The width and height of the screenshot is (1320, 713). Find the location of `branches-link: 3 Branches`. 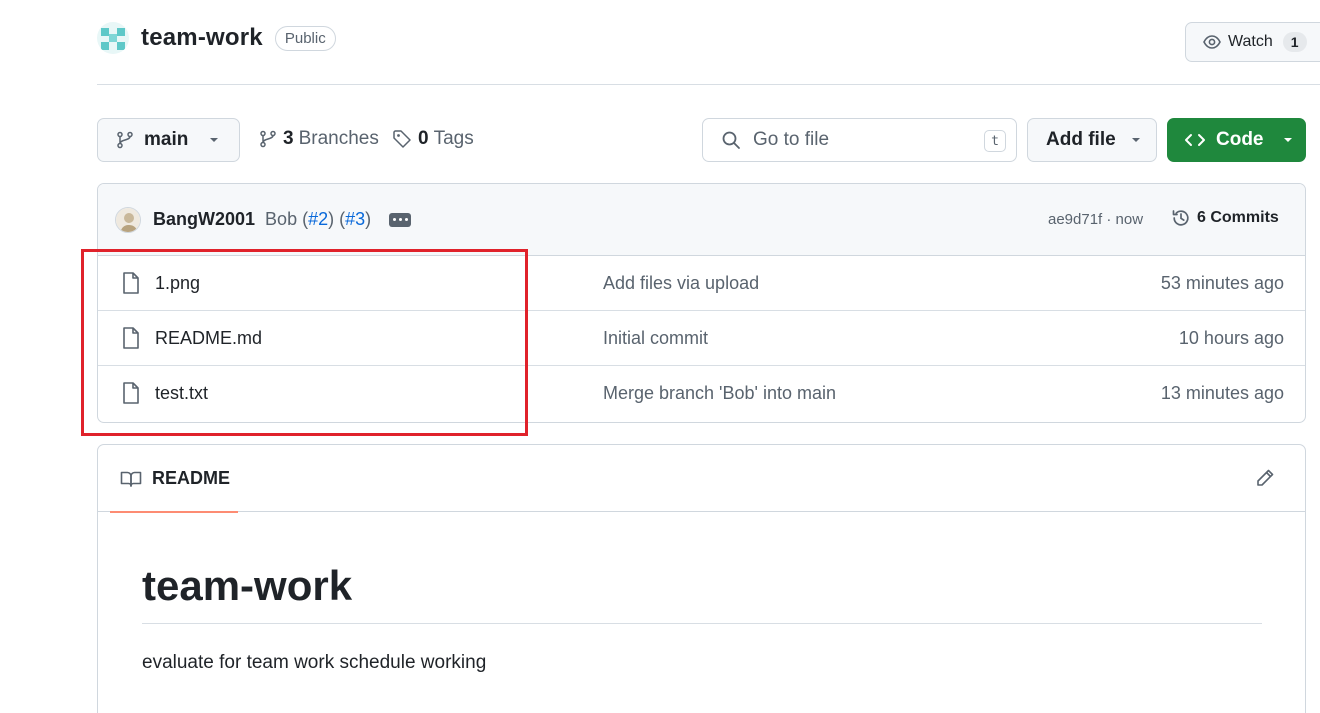

branches-link: 3 Branches is located at coordinates (319, 139).